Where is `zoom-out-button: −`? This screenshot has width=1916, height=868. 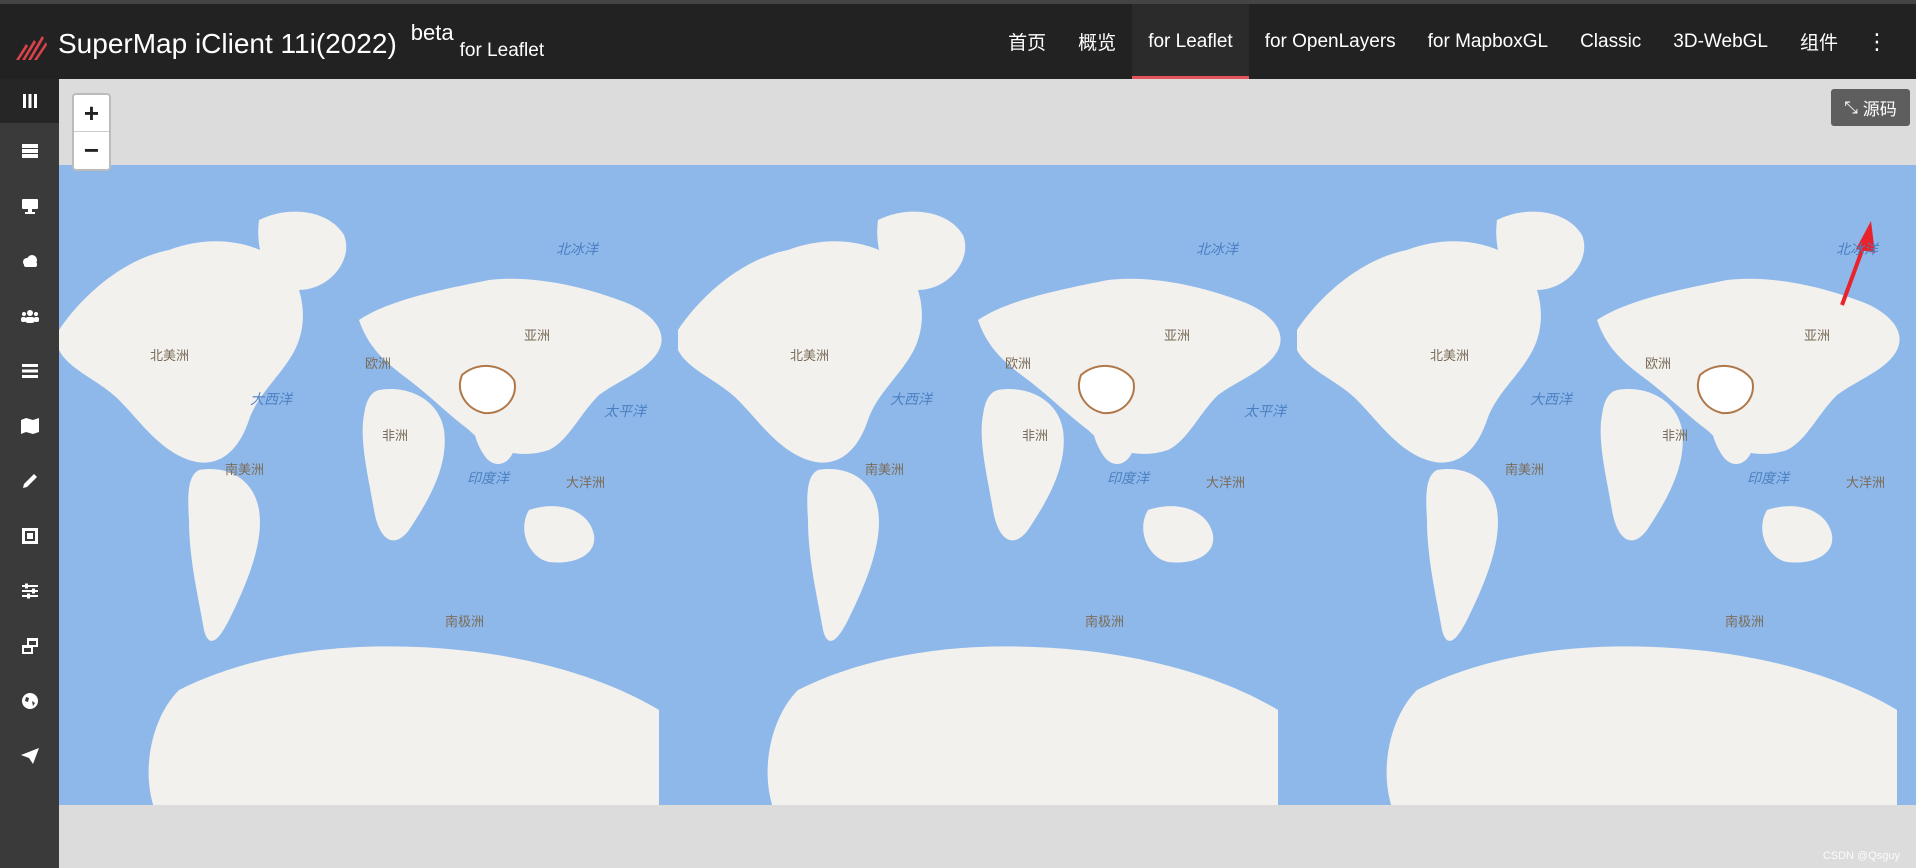 zoom-out-button: − is located at coordinates (91, 150).